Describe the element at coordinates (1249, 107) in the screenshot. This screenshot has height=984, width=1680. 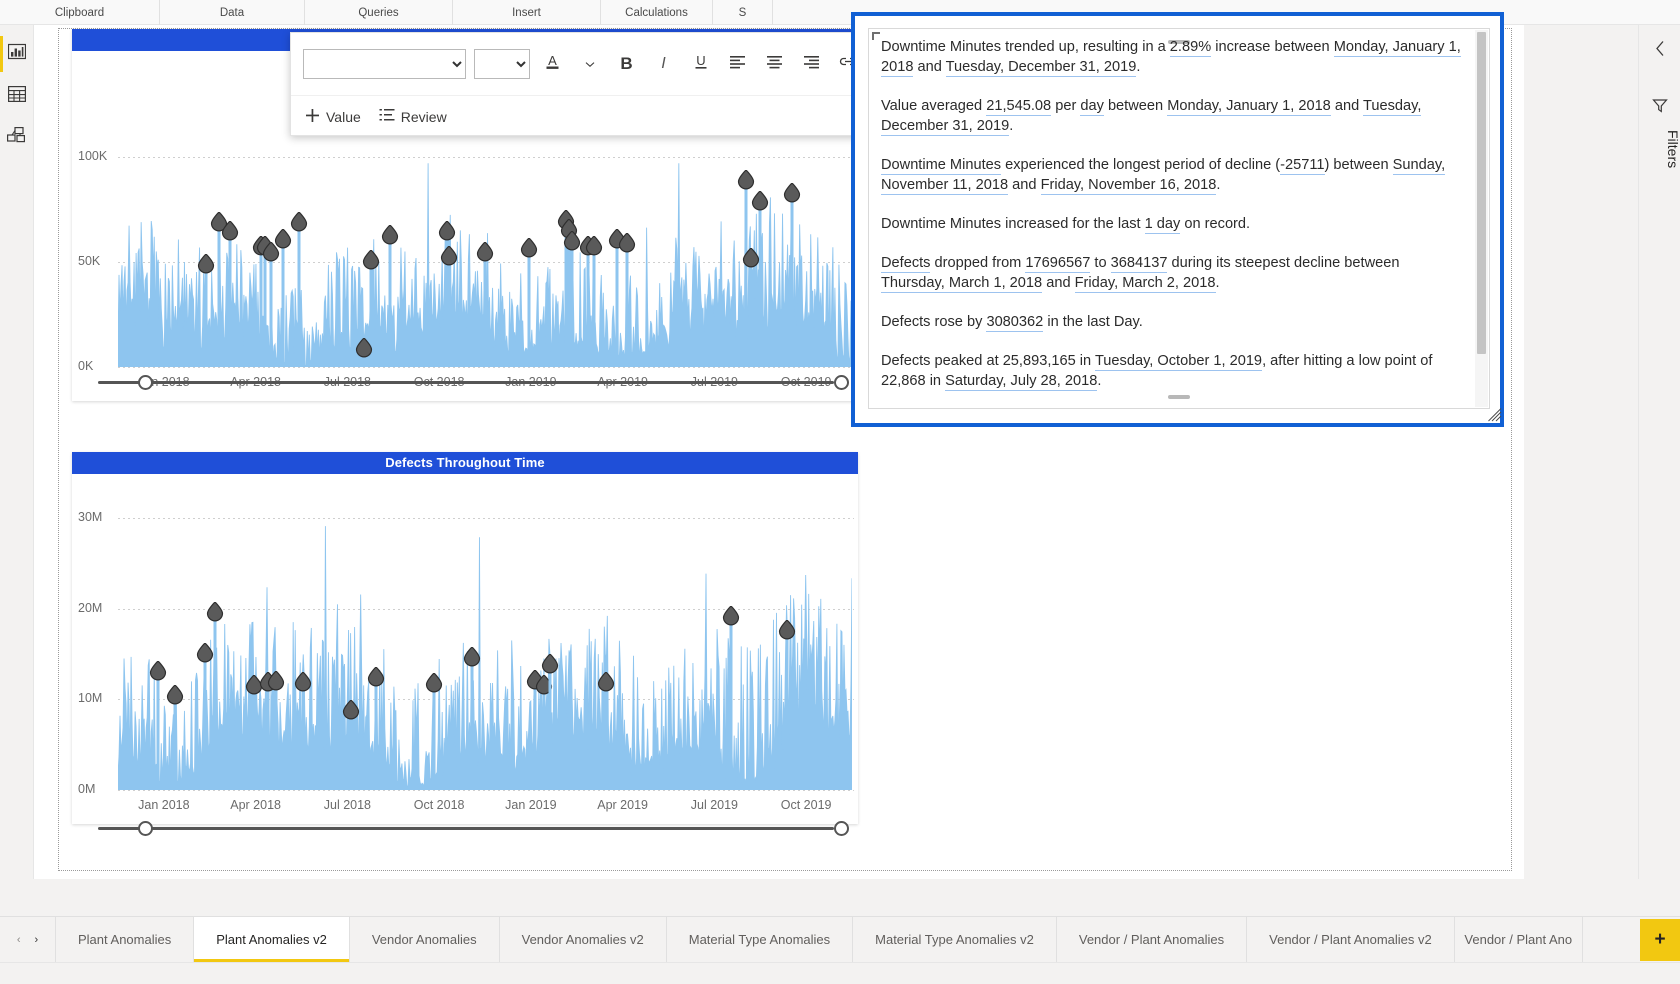
I see `narrative-field-token: Monday, January 1, 2018` at that location.